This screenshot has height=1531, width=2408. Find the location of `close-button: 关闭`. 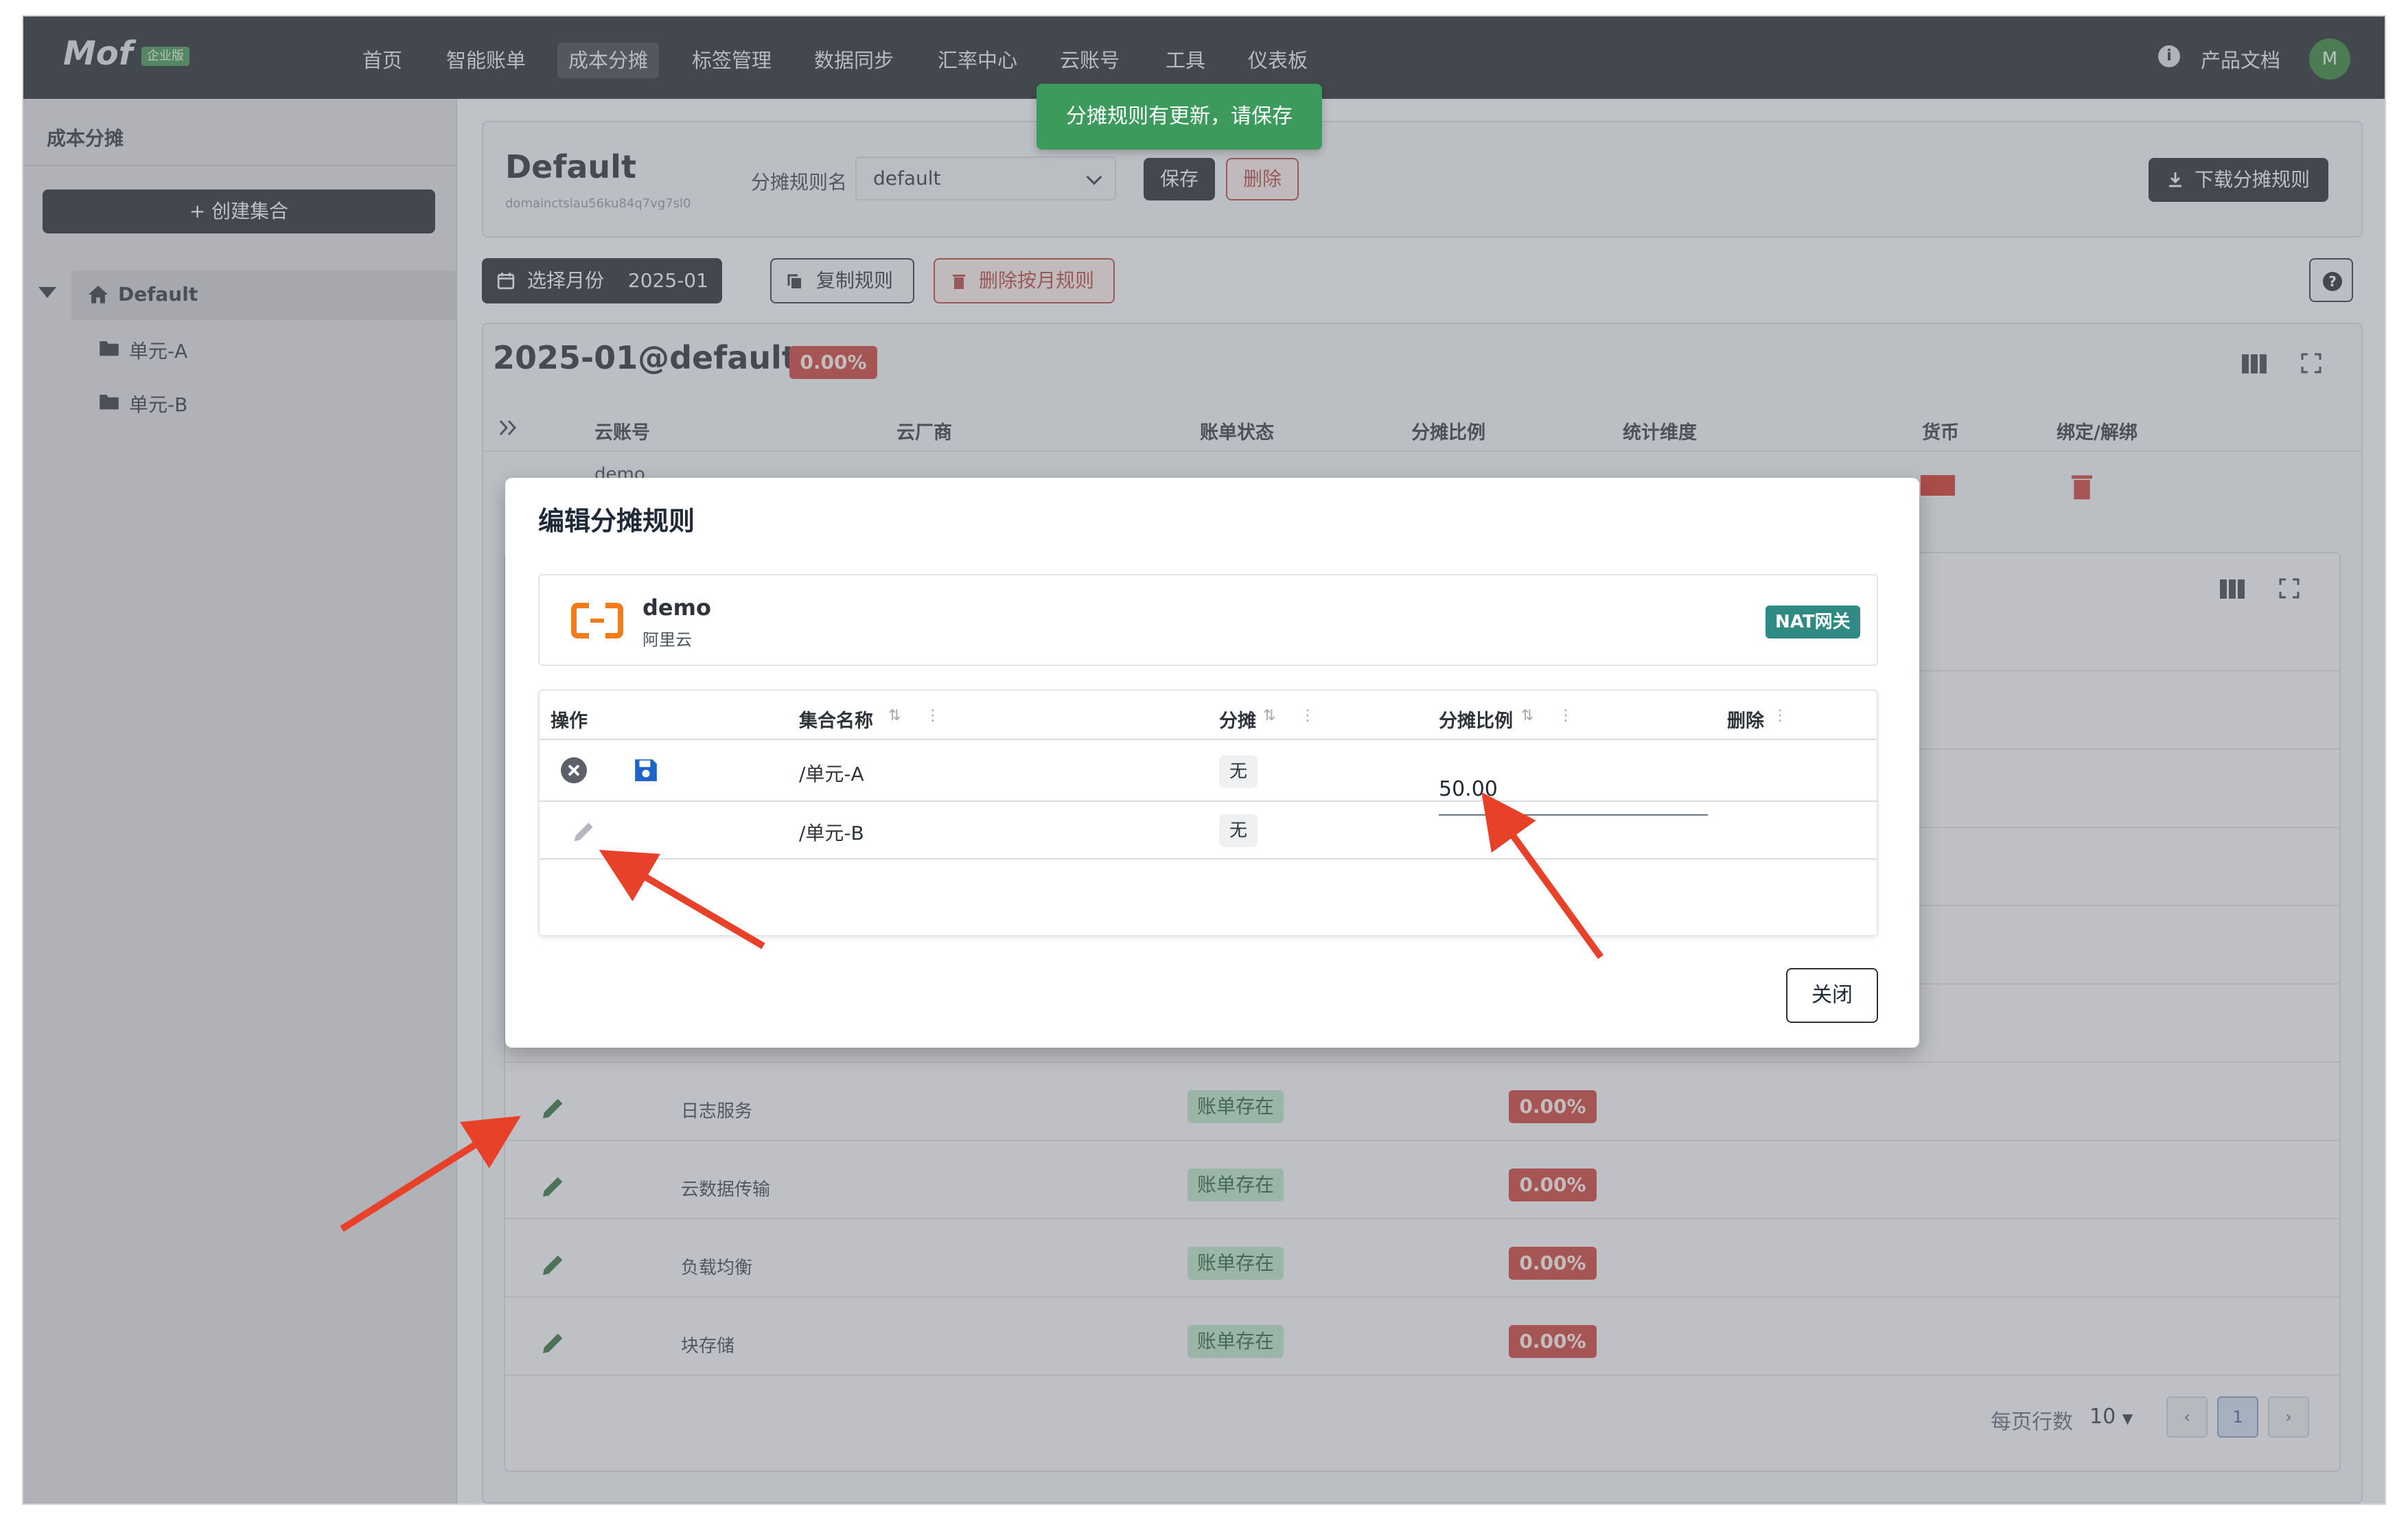

close-button: 关闭 is located at coordinates (1832, 996).